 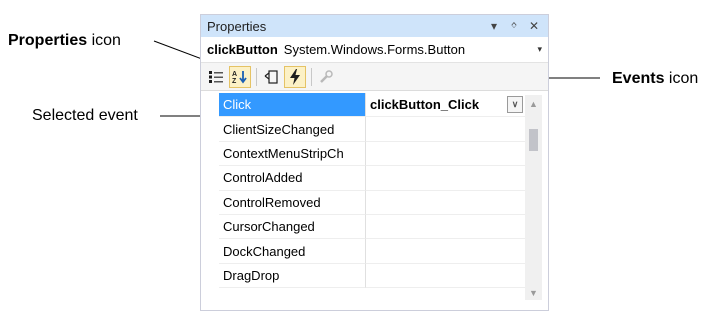 I want to click on event-name: CursorChanged, so click(x=292, y=227).